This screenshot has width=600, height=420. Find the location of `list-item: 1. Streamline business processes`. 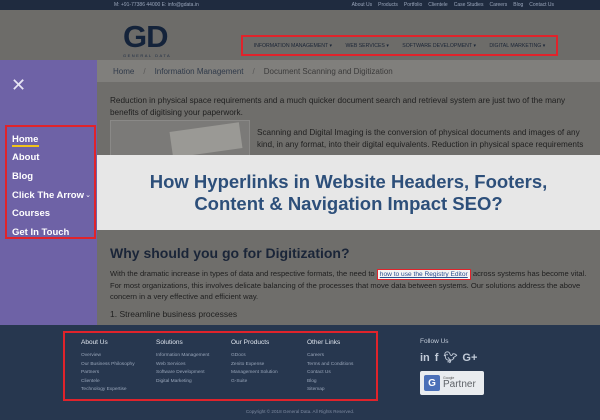

list-item: 1. Streamline business processes is located at coordinates (174, 314).